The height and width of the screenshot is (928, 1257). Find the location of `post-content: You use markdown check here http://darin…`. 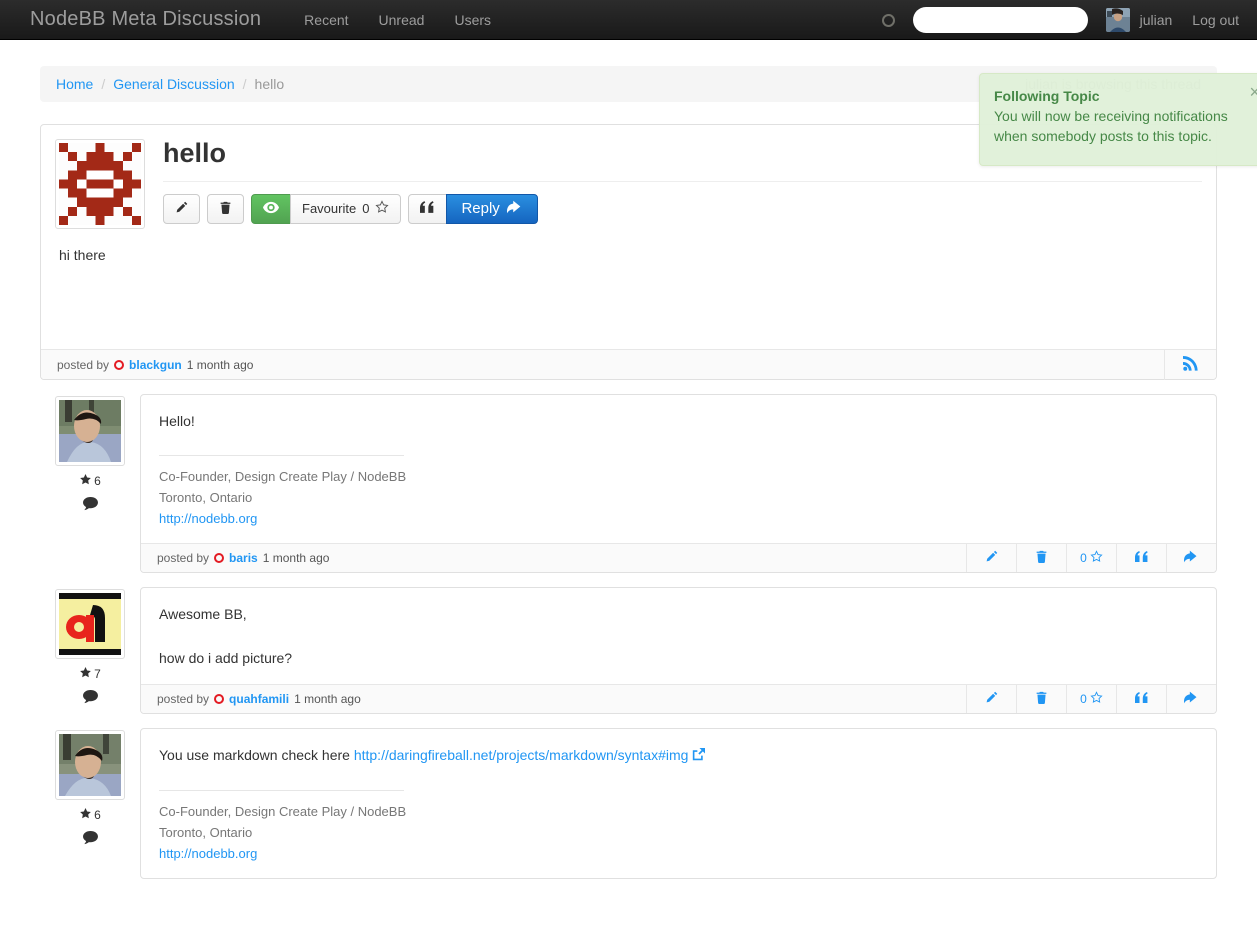

post-content: You use markdown check here http://darin… is located at coordinates (678, 803).